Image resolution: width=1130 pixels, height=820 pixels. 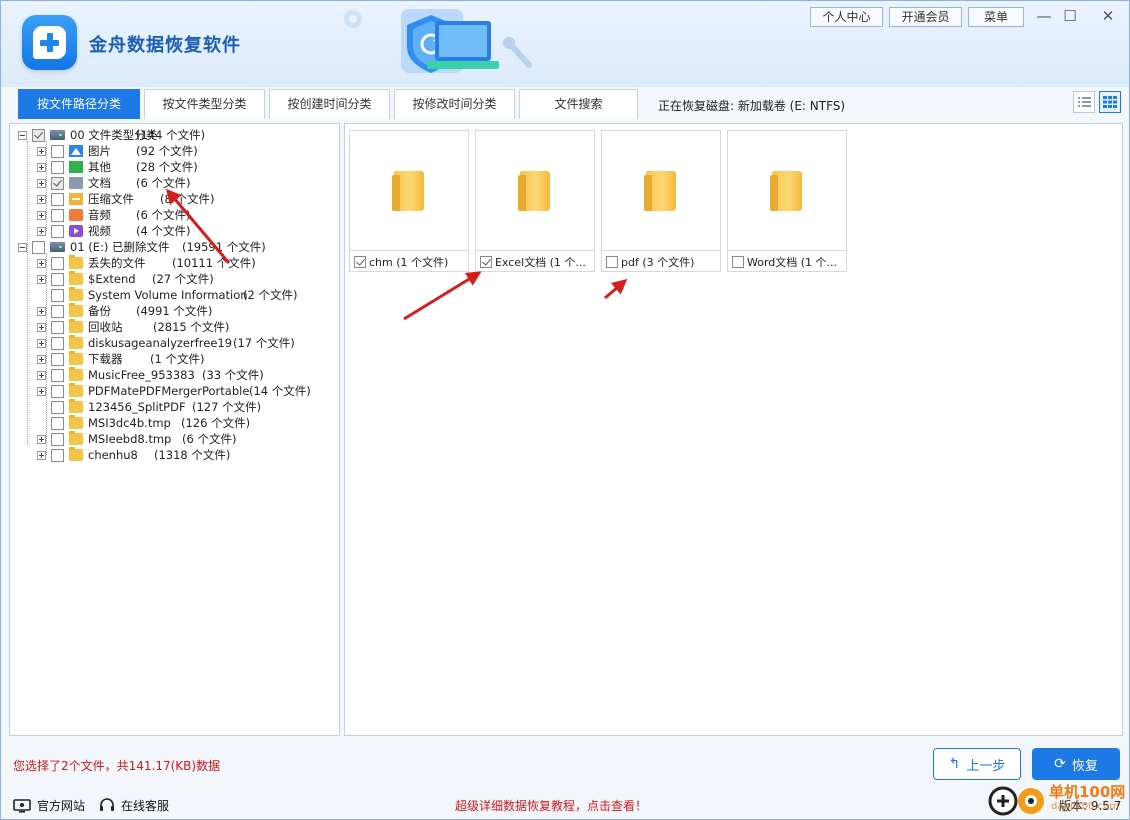 What do you see at coordinates (977, 764) in the screenshot?
I see `previous-button: ↰ 上一步` at bounding box center [977, 764].